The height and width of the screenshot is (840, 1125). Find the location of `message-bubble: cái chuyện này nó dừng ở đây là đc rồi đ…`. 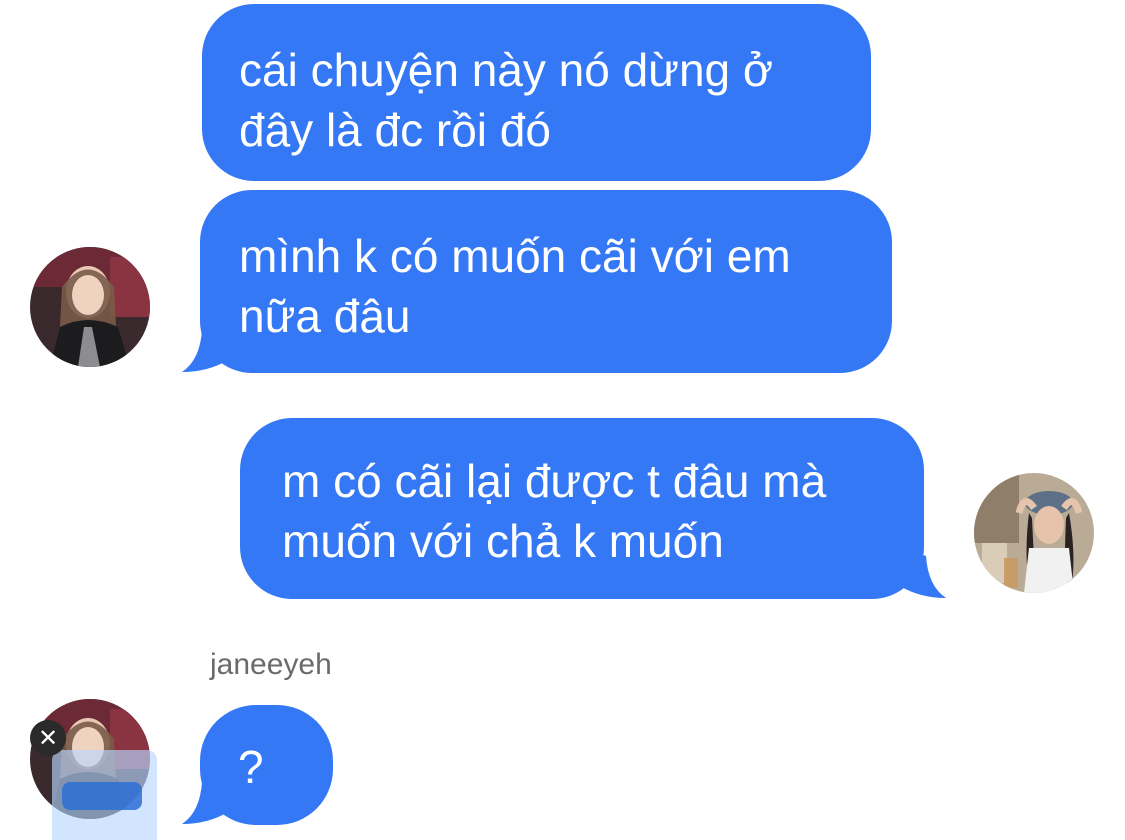

message-bubble: cái chuyện này nó dừng ở đây là đc rồi đ… is located at coordinates (536, 92).